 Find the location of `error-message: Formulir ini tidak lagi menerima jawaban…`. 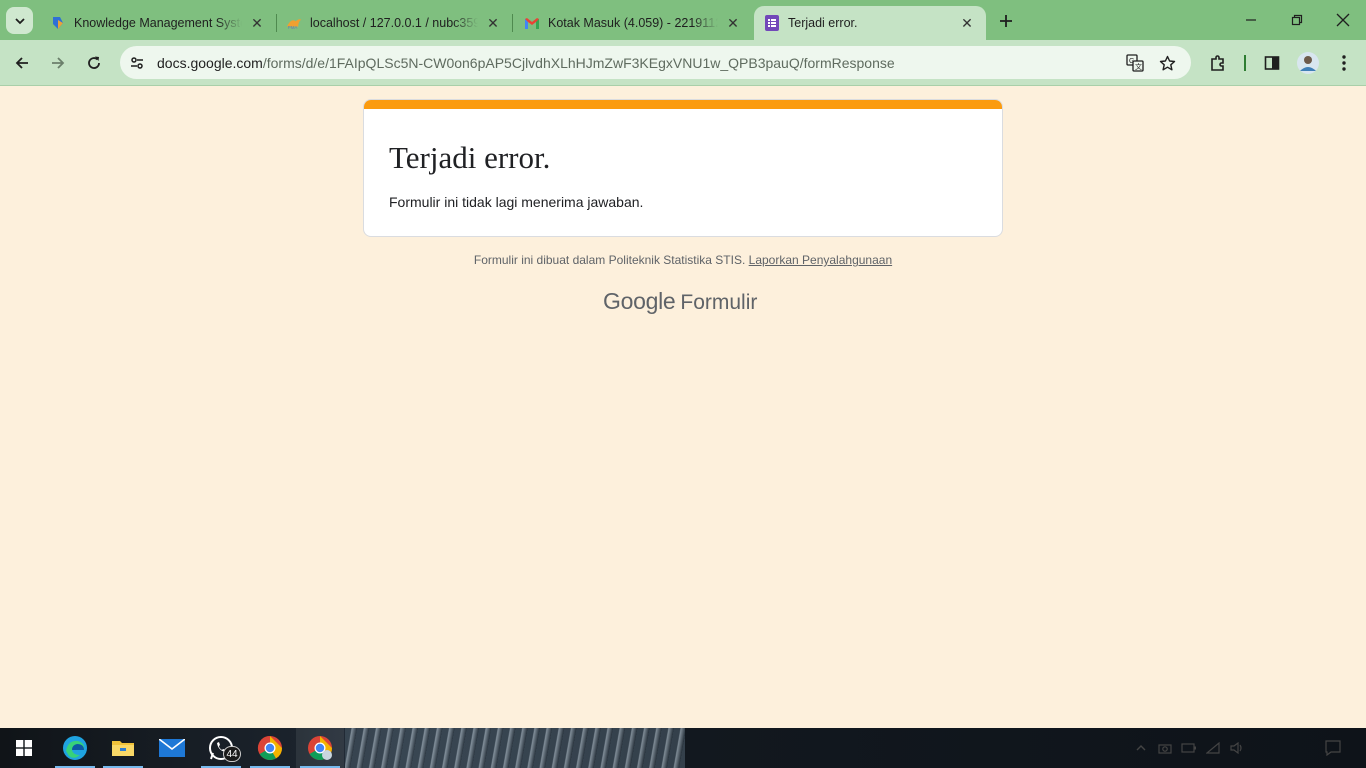

error-message: Formulir ini tidak lagi menerima jawaban… is located at coordinates (516, 202).